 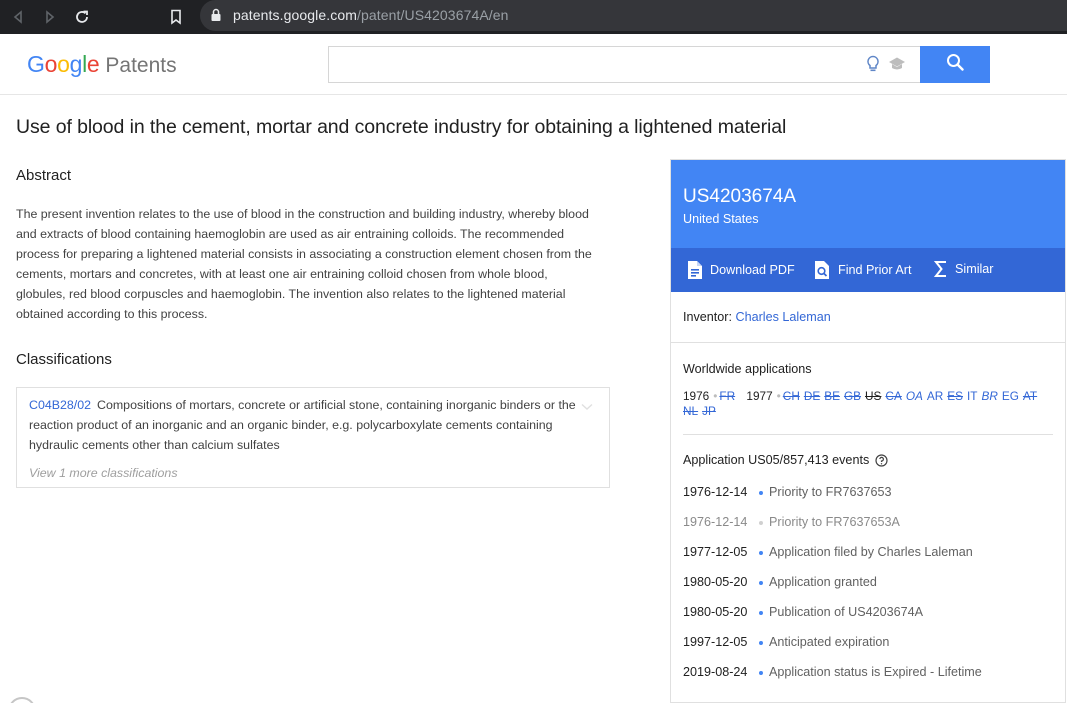 What do you see at coordinates (787, 492) in the screenshot?
I see `event-row: 1976-12-14 Priority to FR7637653` at bounding box center [787, 492].